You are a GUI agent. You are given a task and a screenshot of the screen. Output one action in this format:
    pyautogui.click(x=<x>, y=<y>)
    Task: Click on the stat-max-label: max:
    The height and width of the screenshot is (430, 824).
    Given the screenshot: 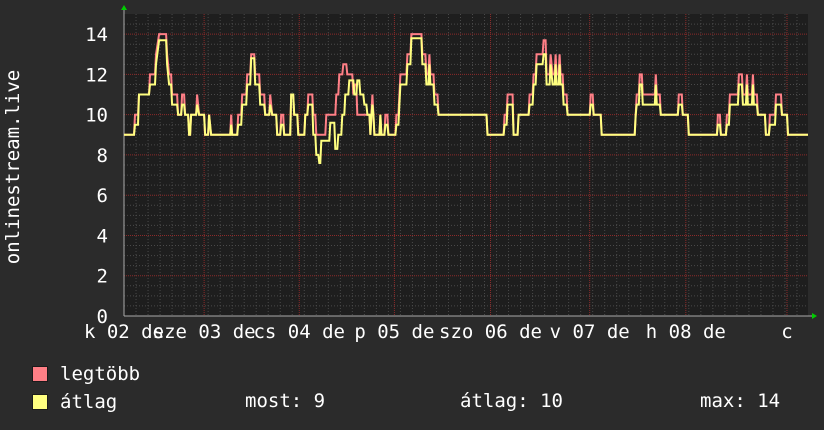 What is the action you would take?
    pyautogui.click(x=723, y=401)
    